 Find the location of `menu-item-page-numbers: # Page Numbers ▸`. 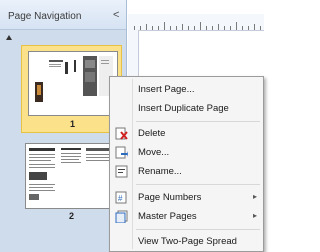

menu-item-page-numbers: # Page Numbers ▸ is located at coordinates (186, 197).